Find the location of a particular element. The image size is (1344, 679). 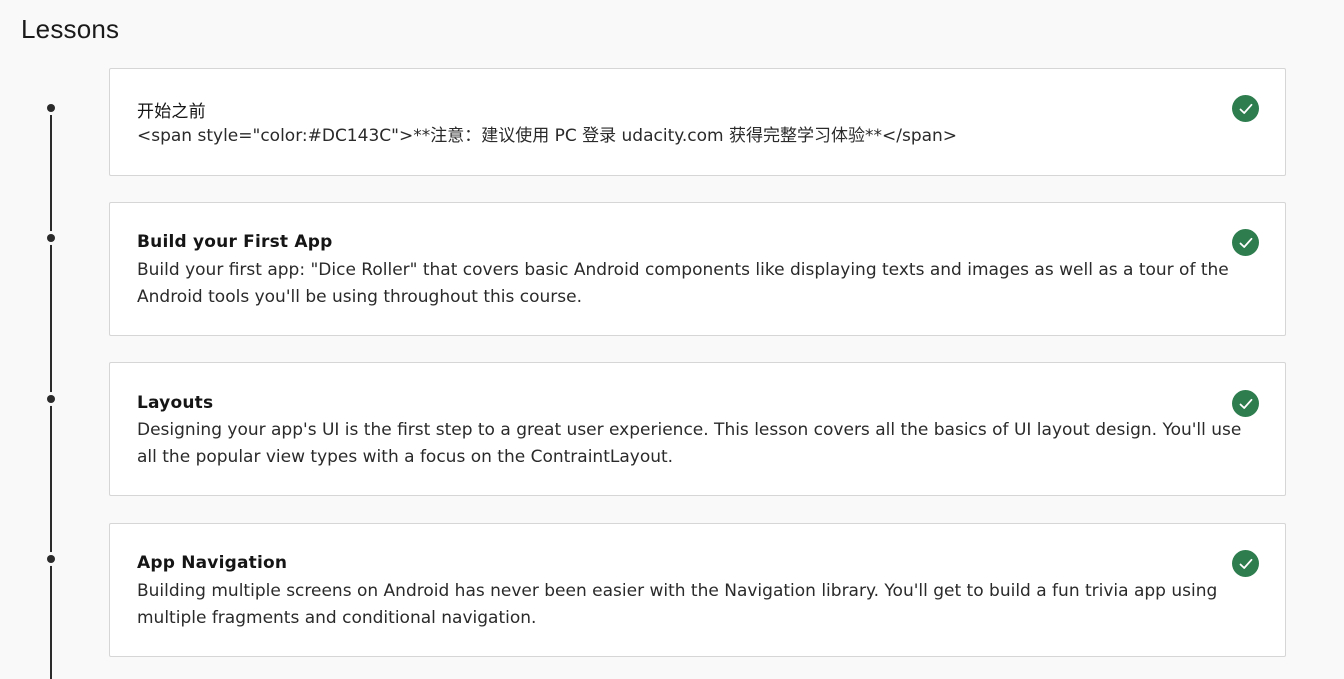

page-title: Lessons is located at coordinates (70, 29).